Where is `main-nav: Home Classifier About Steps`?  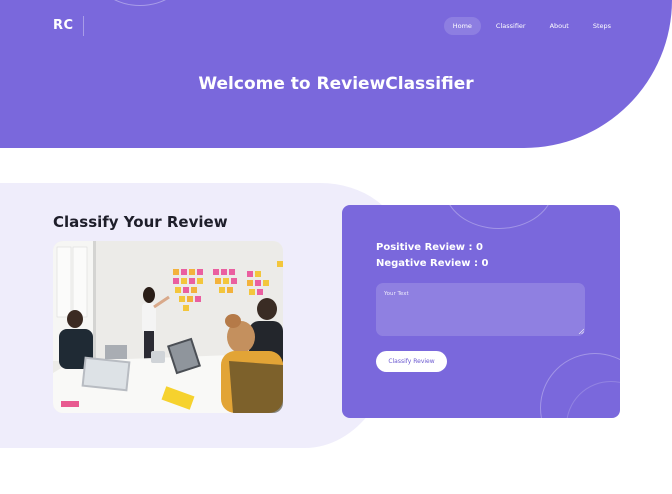 main-nav: Home Classifier About Steps is located at coordinates (531, 26).